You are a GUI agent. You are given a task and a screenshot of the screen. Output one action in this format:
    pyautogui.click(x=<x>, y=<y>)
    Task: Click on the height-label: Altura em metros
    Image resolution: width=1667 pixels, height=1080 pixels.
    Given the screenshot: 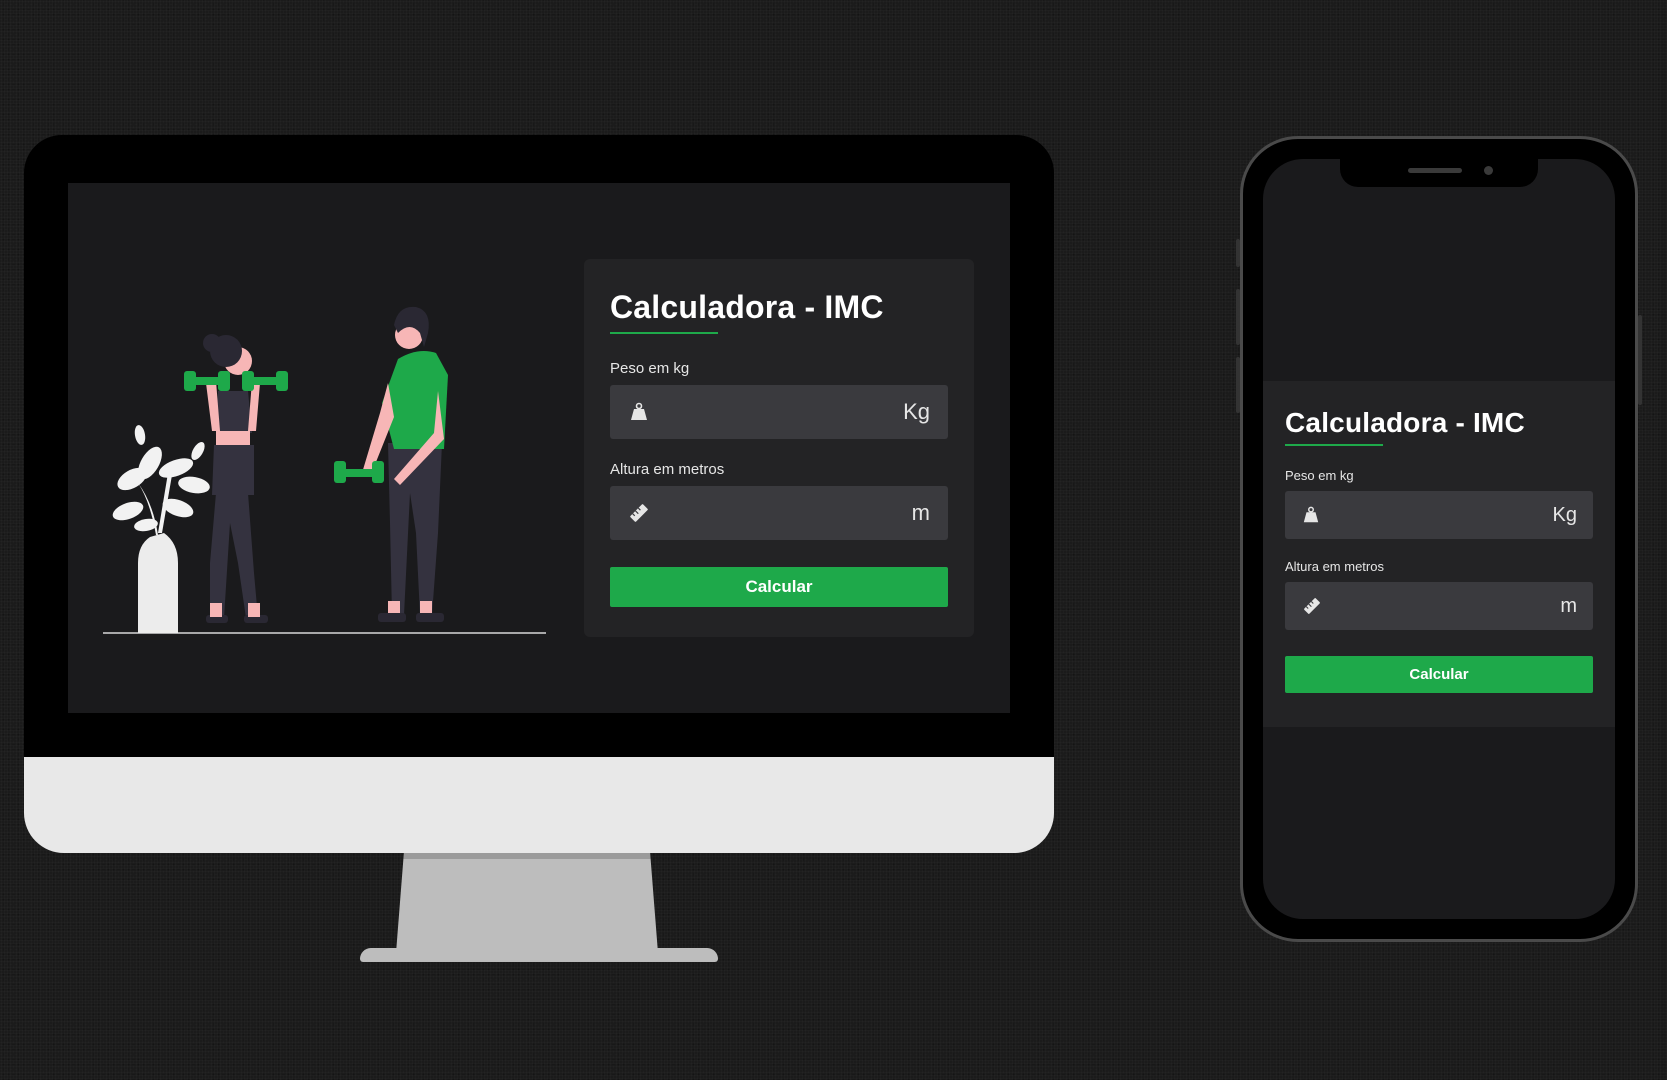 What is the action you would take?
    pyautogui.click(x=667, y=469)
    